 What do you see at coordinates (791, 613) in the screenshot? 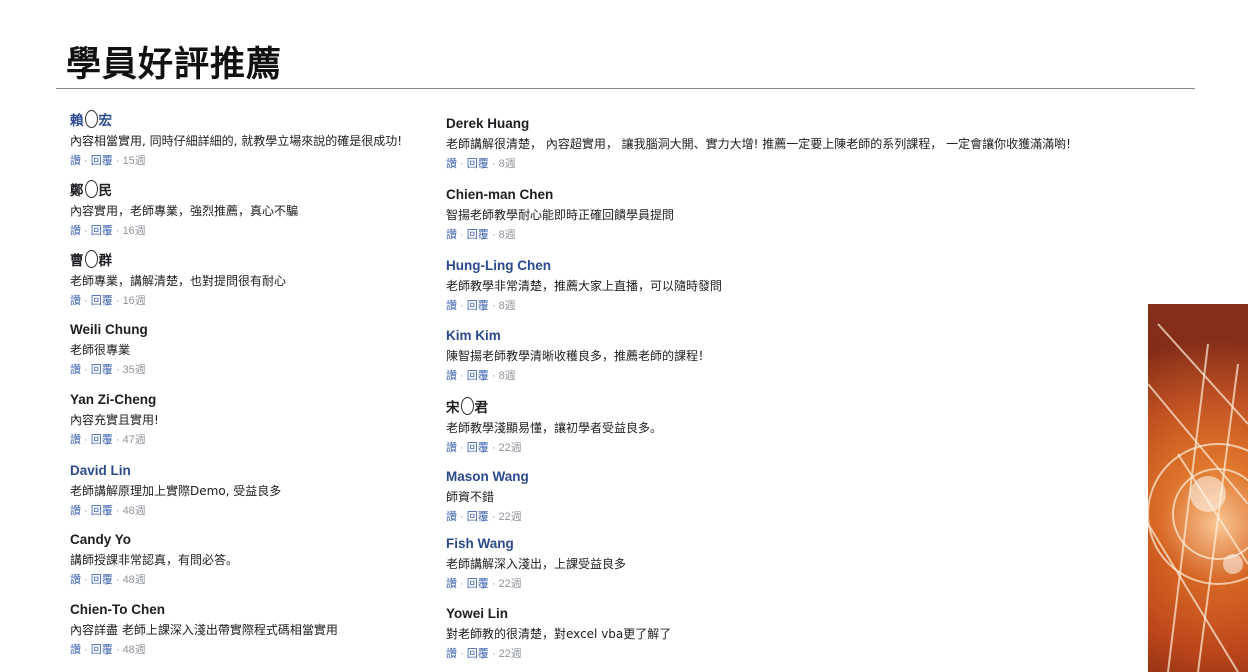
I see `comment-author: Yowei Lin` at bounding box center [791, 613].